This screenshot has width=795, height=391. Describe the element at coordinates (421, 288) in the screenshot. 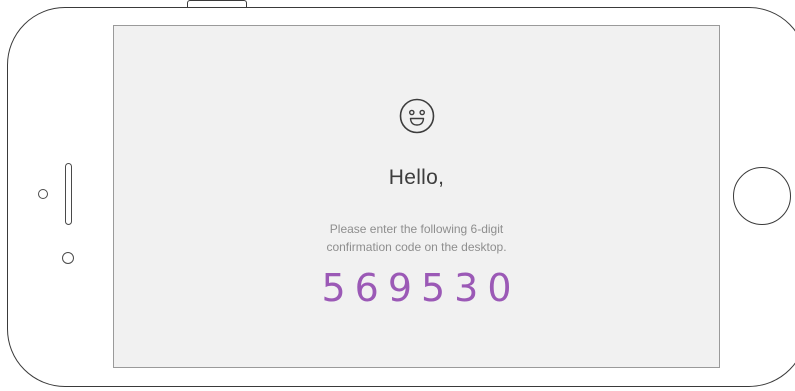

I see `confirmation-code: 569530` at that location.